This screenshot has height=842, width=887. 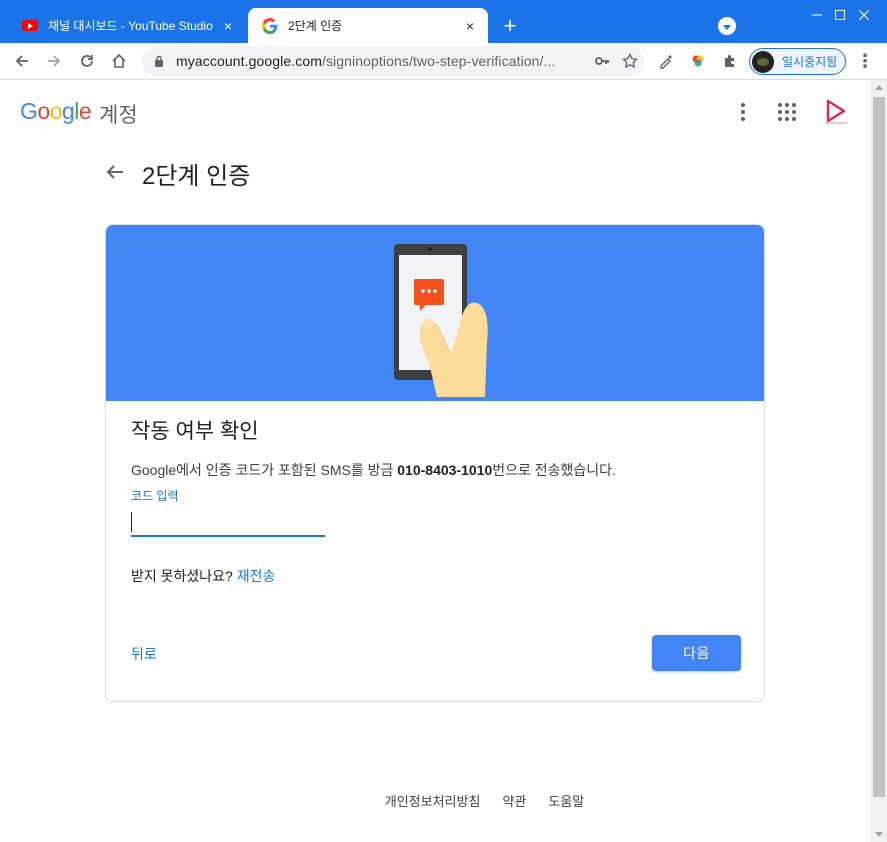 I want to click on privacy-policy-link: 개인정보처리방침, so click(x=433, y=800).